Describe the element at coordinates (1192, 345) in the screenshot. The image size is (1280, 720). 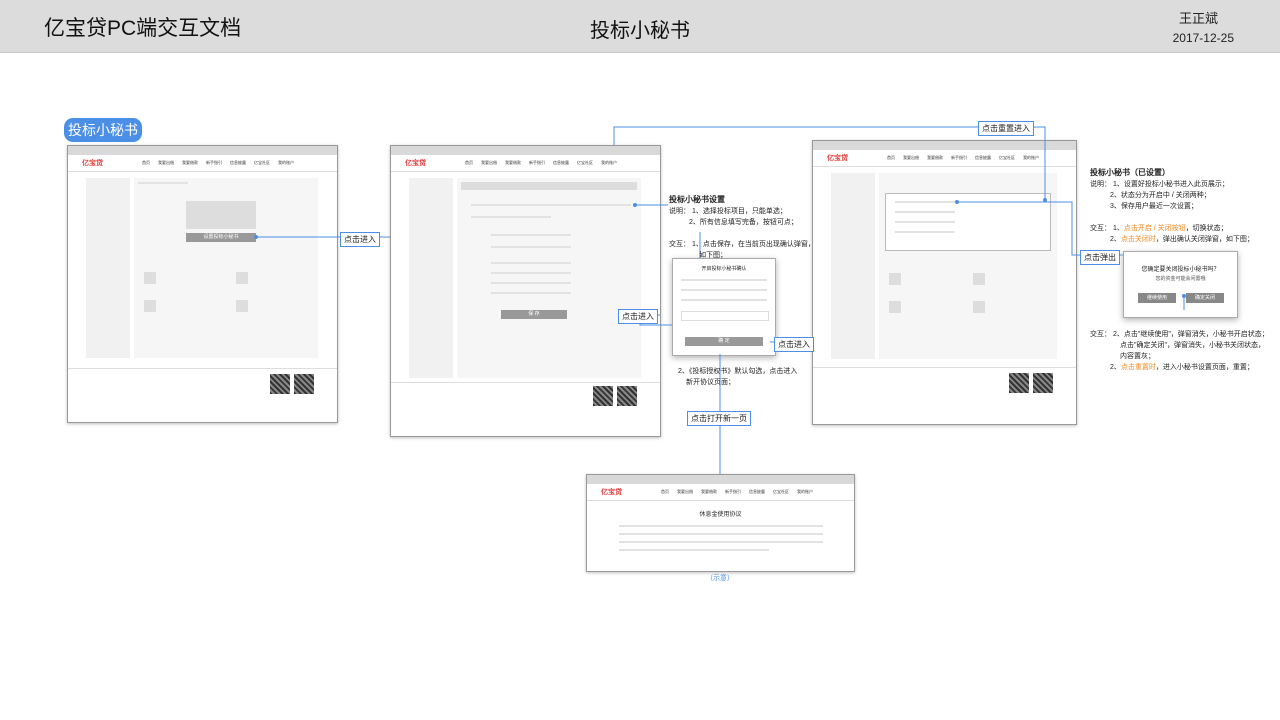
I see `note-line: 点击"确定关闭"，弹窗消失，小秘书关闭状态，` at that location.